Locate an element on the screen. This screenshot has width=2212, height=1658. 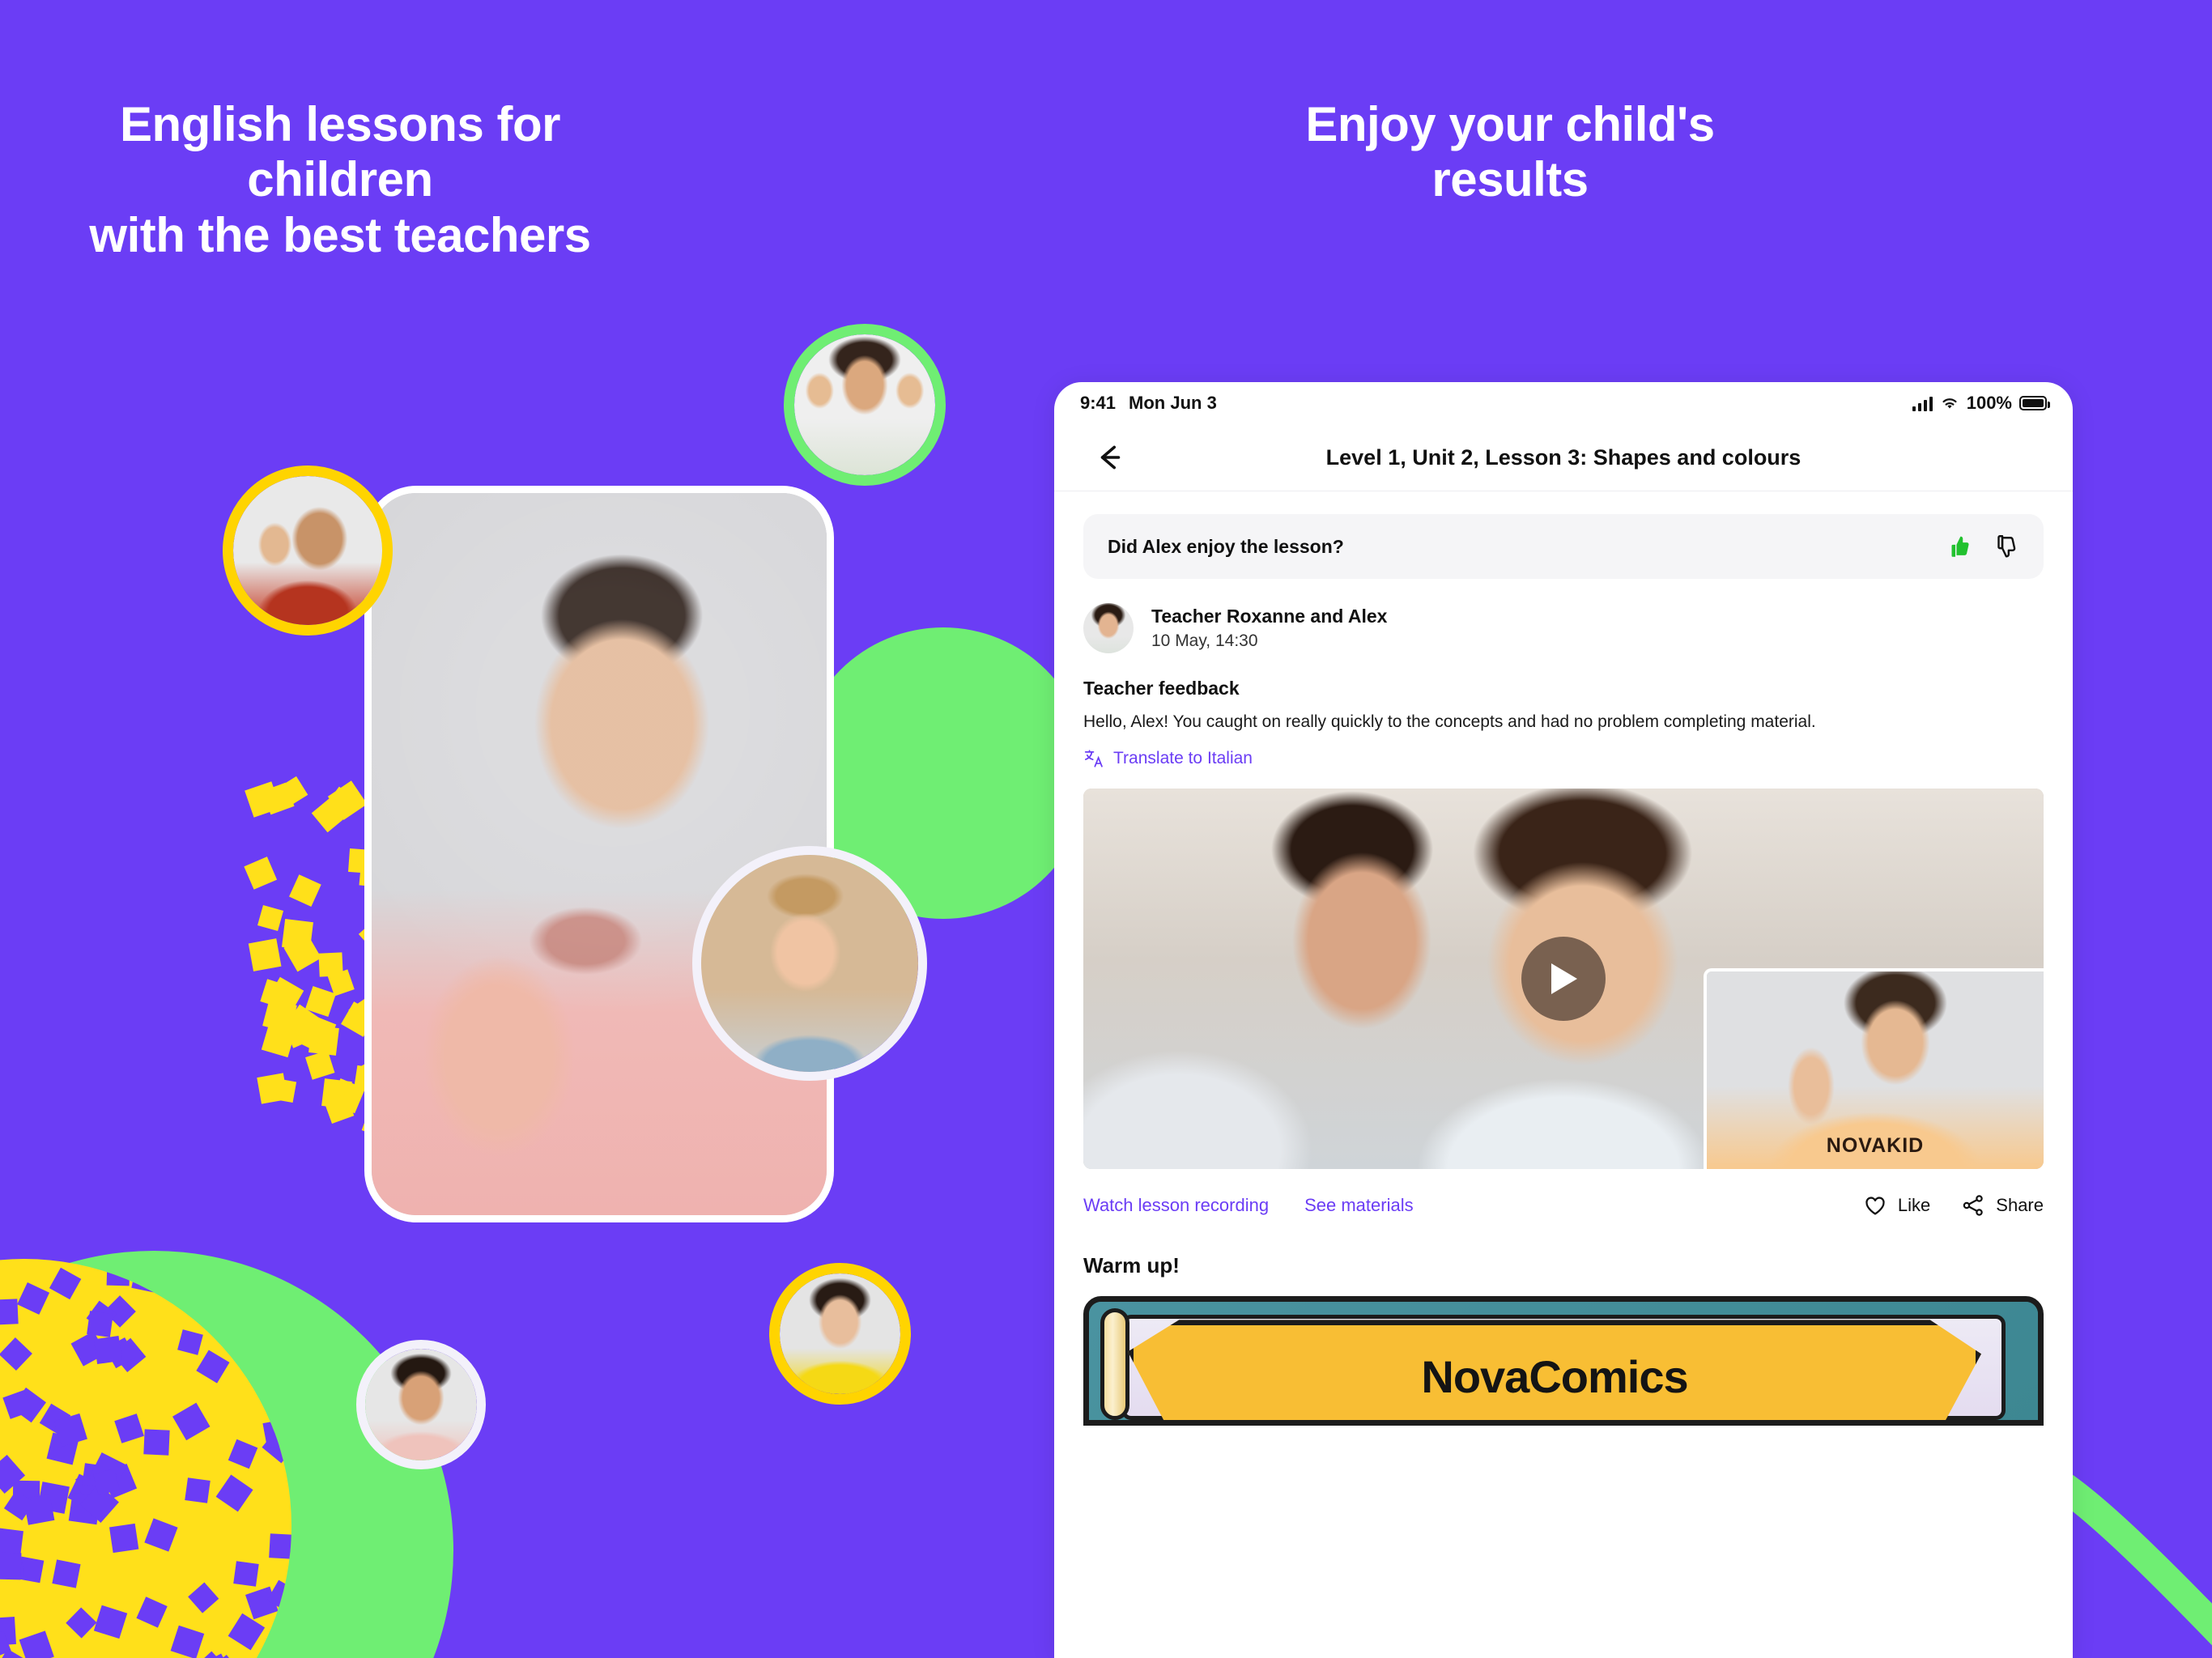
share-label: Share is located at coordinates (2020, 1205).